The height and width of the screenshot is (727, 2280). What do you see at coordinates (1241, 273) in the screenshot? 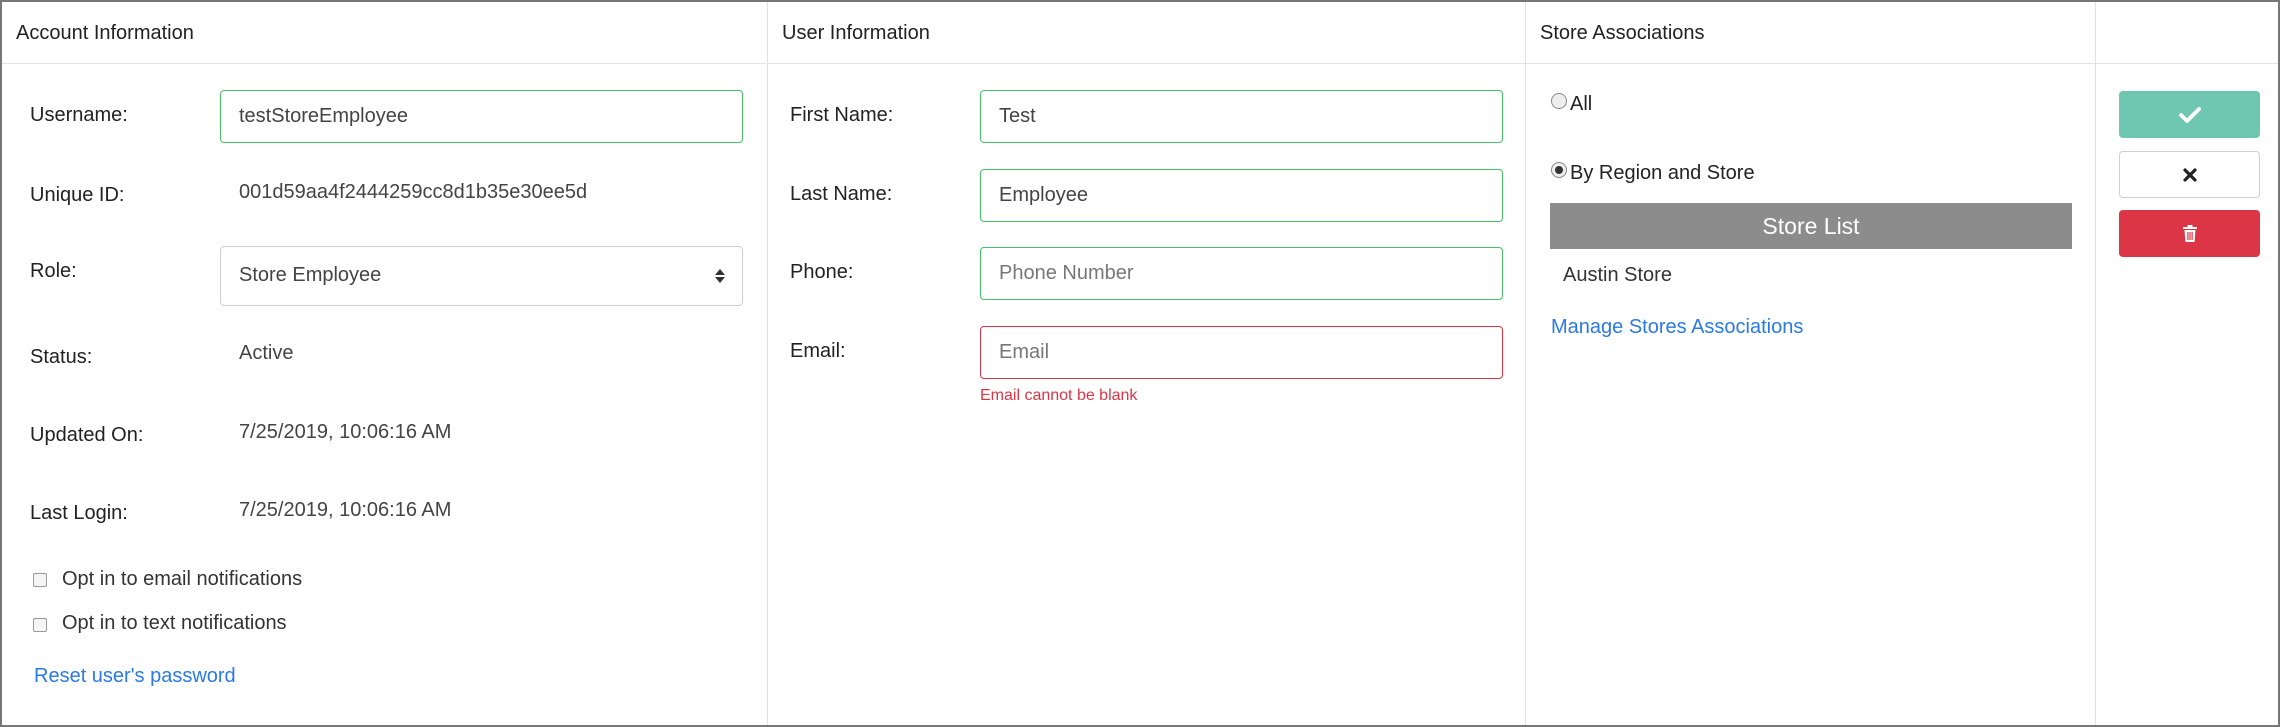
I see `phone-input` at bounding box center [1241, 273].